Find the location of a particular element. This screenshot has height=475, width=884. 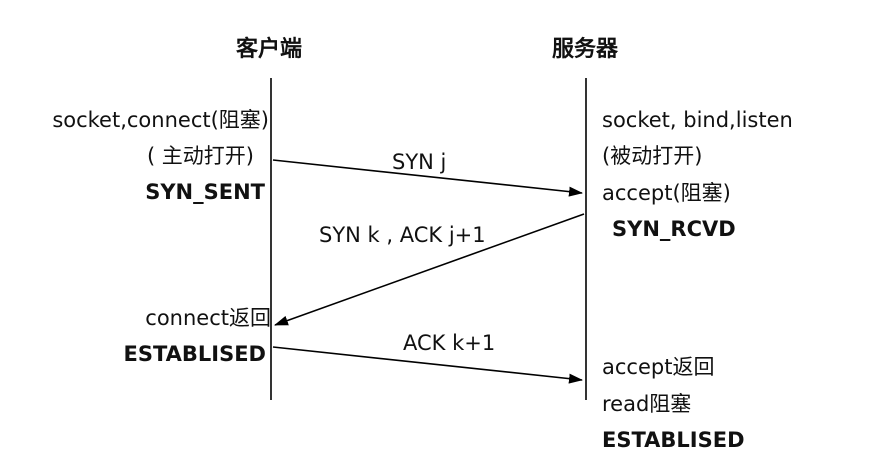

server-call-note: (被动打开) is located at coordinates (652, 156).